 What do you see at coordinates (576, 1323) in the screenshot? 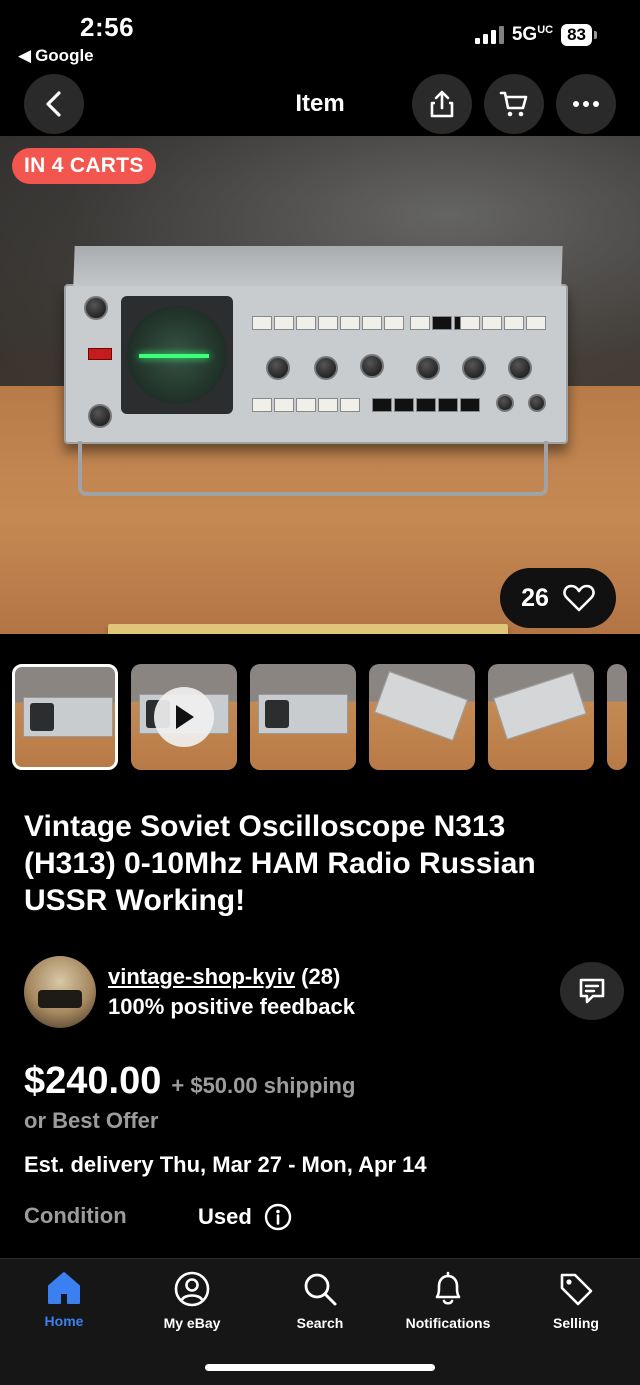
I see `tab-label: Selling` at bounding box center [576, 1323].